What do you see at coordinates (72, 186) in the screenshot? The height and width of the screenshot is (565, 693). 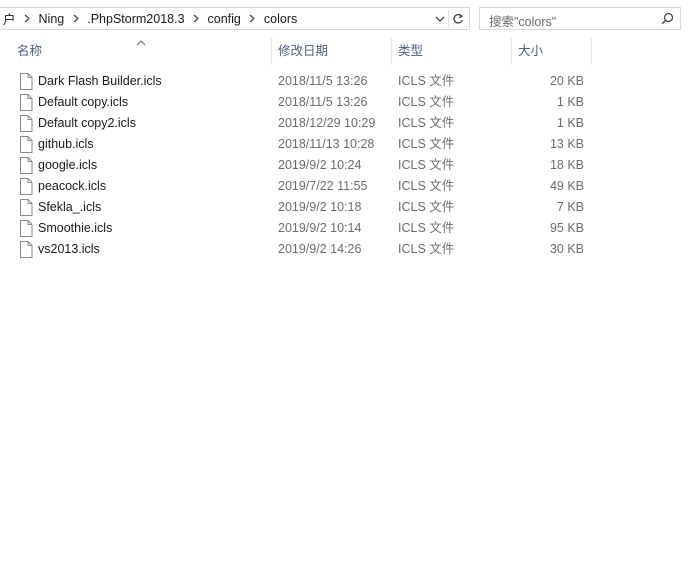 I see `file-name: peacock.icls` at bounding box center [72, 186].